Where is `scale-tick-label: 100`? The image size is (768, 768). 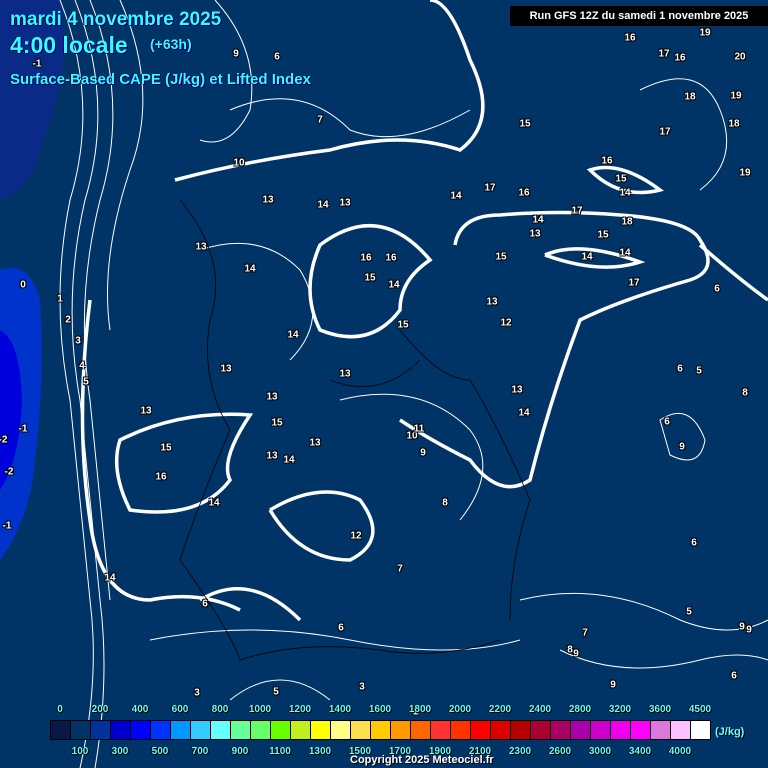
scale-tick-label: 100 is located at coordinates (80, 751).